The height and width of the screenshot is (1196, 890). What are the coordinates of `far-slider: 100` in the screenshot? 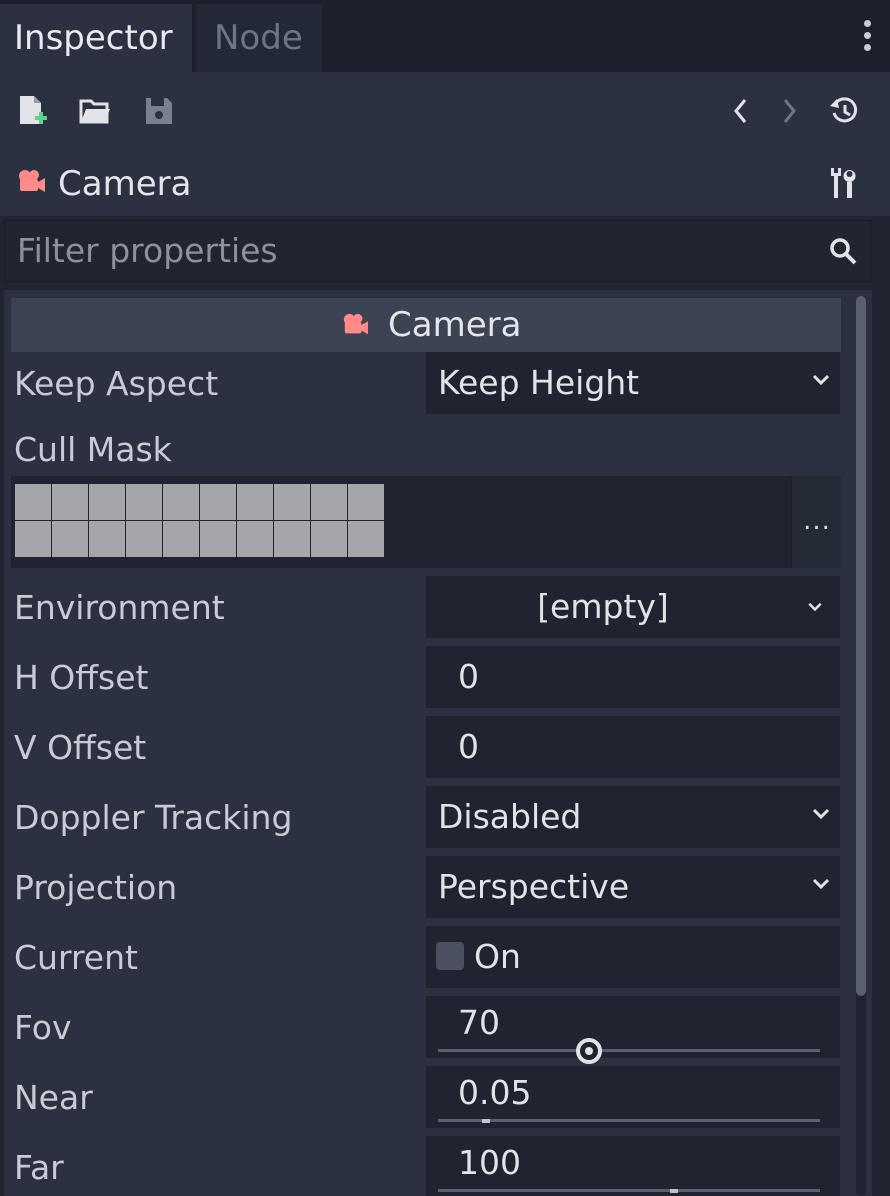 It's located at (633, 1166).